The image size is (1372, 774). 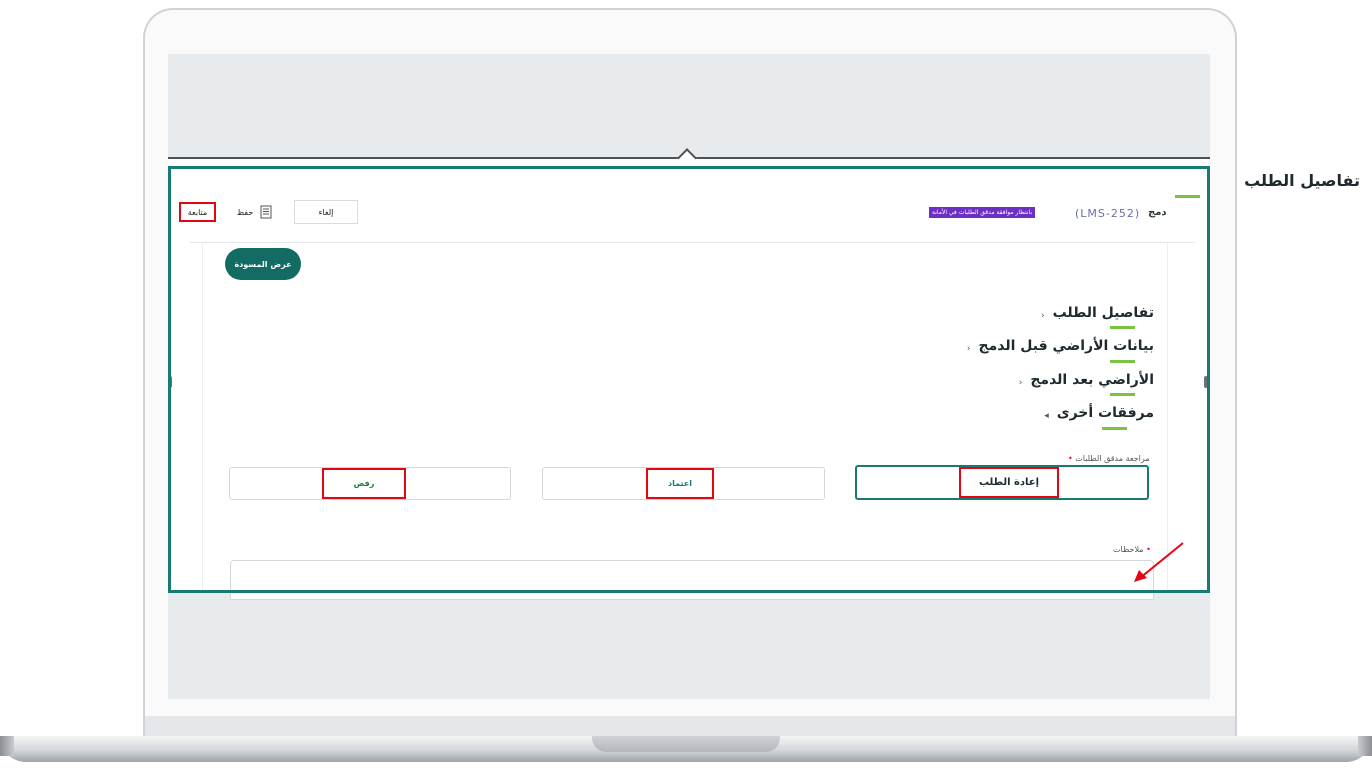 I want to click on follow-button-label: متابعة, so click(x=197, y=212).